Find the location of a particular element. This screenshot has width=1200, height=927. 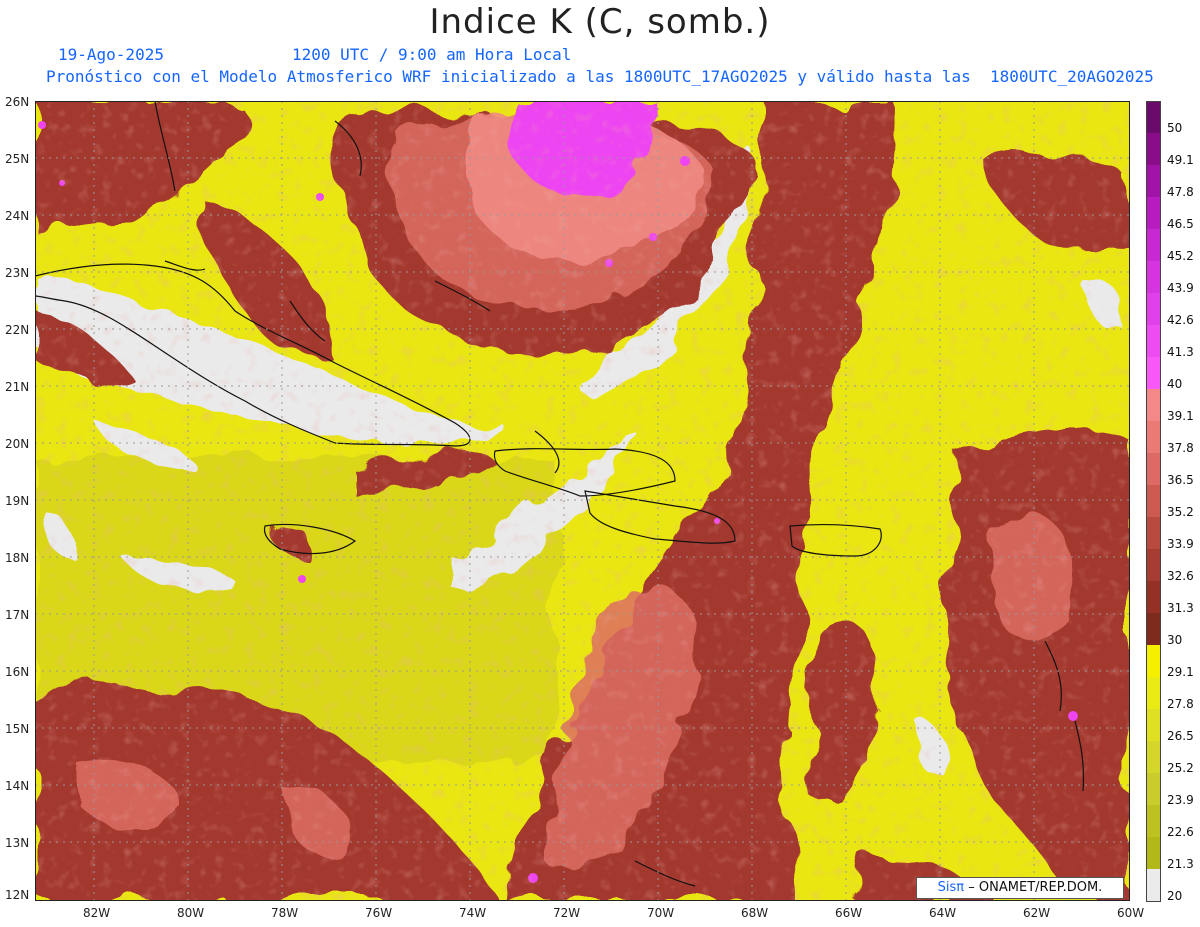

legend-label: 50 is located at coordinates (1175, 128).